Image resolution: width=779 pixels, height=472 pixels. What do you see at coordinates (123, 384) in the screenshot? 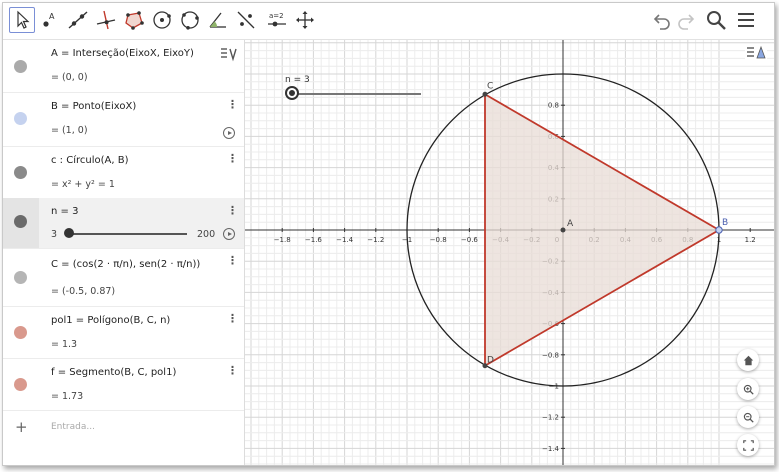
I see `algebra-row-f: f = Segmento(B, C, pol1) = 1.73 ⋮` at bounding box center [123, 384].